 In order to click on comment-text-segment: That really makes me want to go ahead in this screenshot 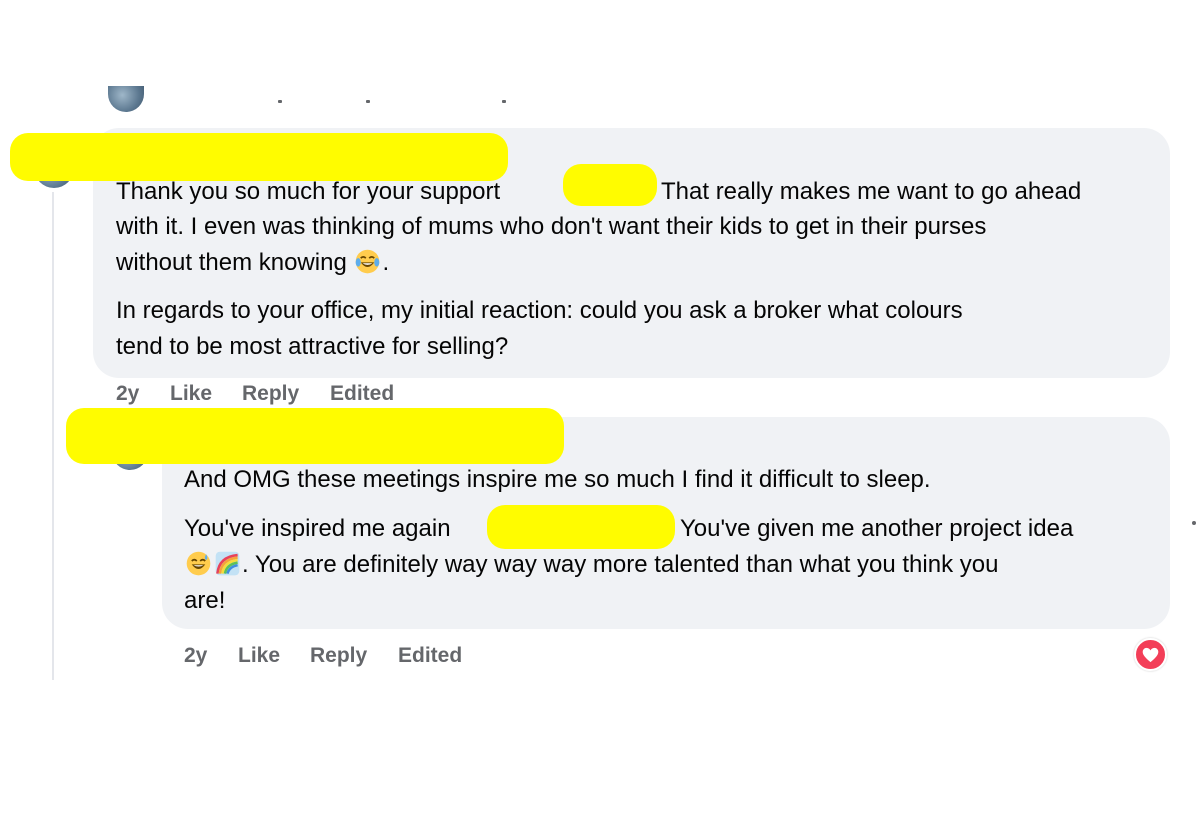, I will do `click(871, 191)`.